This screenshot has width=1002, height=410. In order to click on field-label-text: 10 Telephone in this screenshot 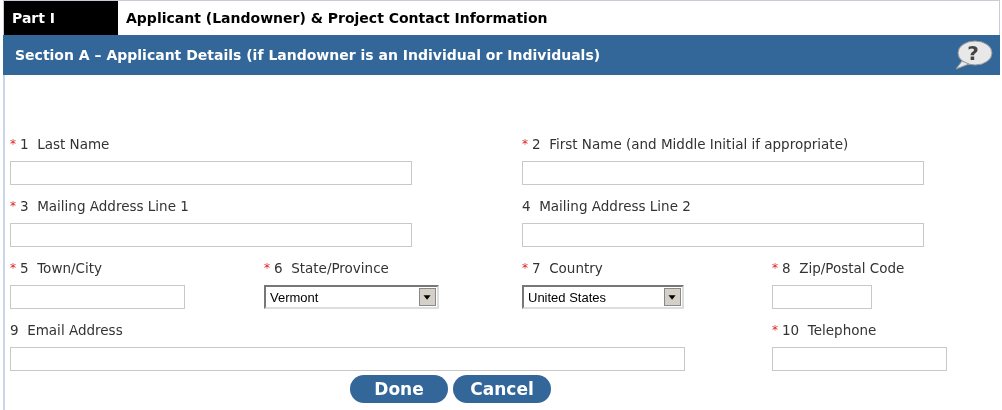, I will do `click(829, 330)`.